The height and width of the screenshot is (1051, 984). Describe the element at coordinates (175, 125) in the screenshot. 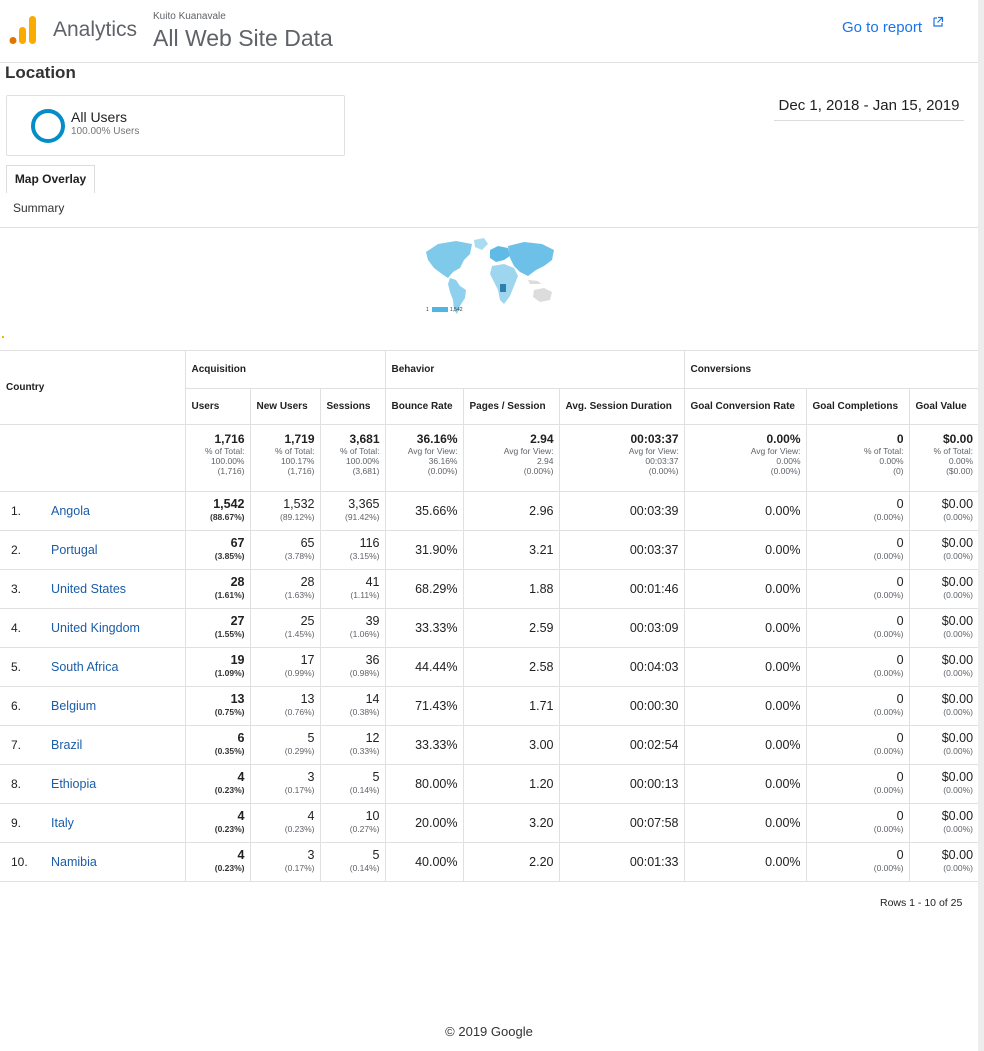

I see `segment-card: All Users 100.00% Users` at that location.